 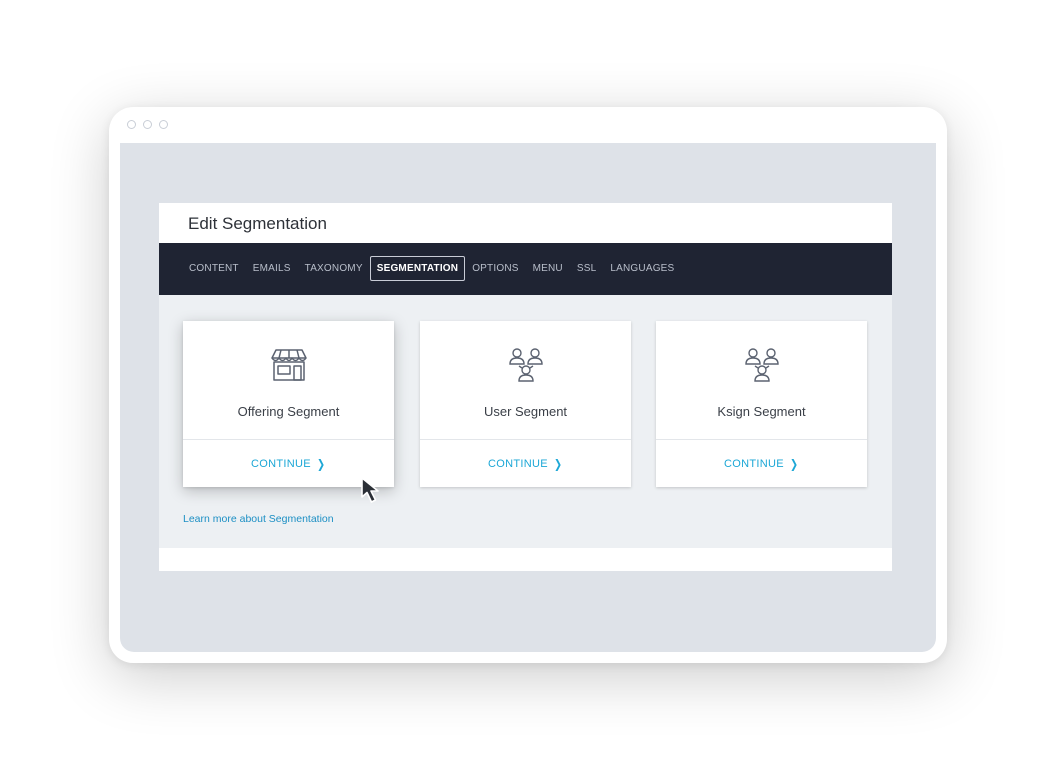 What do you see at coordinates (214, 268) in the screenshot?
I see `tab-content: CONTENT` at bounding box center [214, 268].